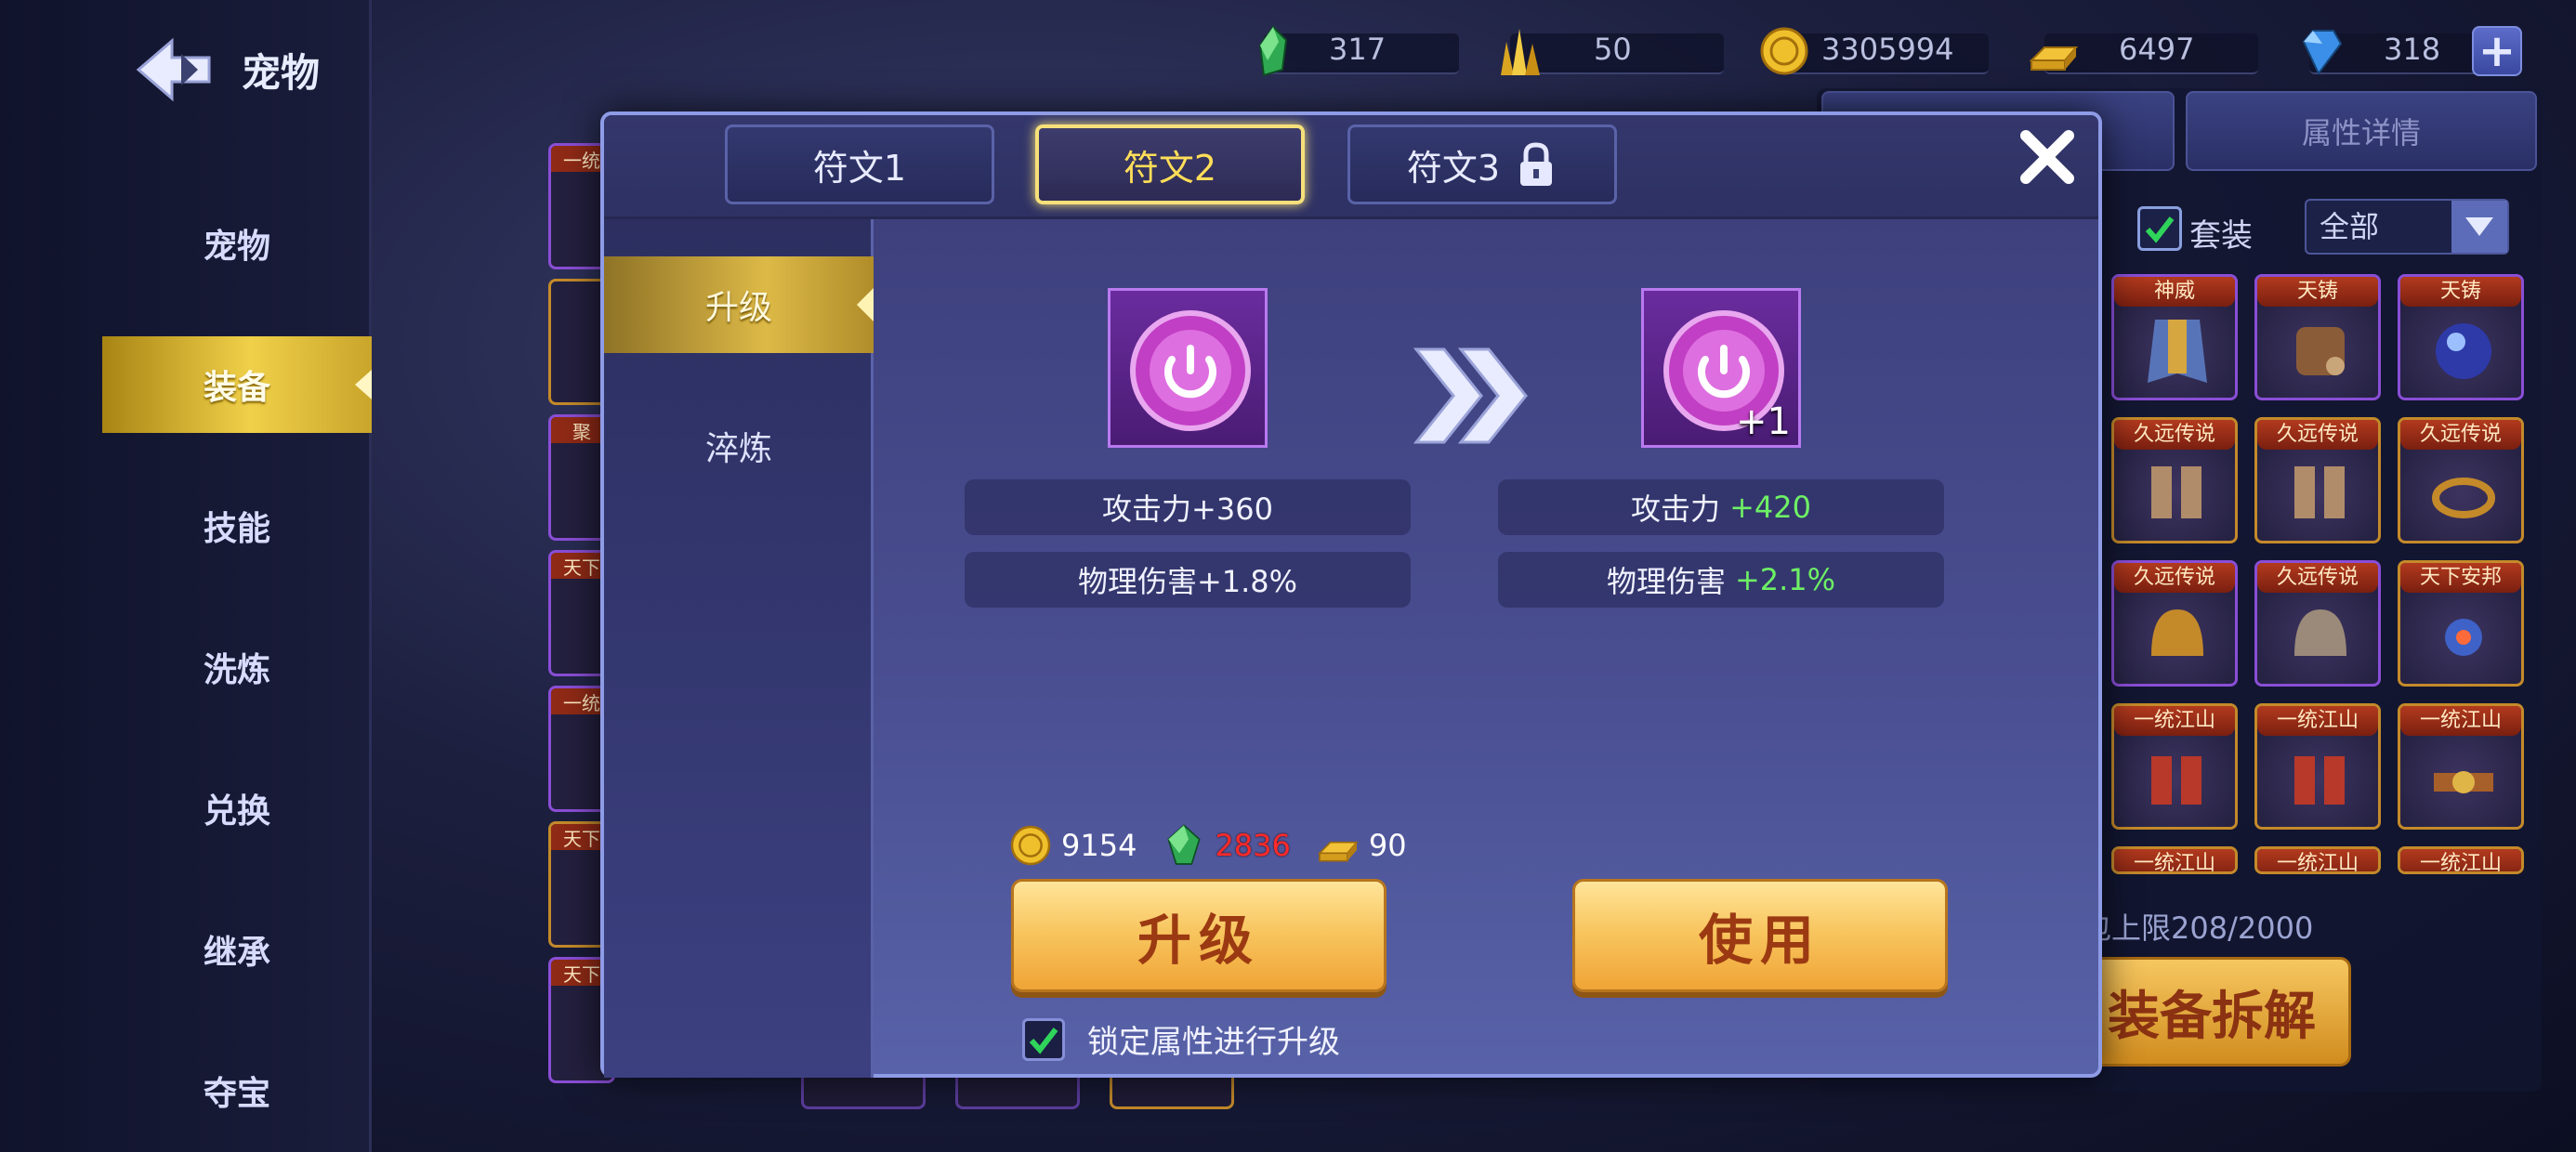  Describe the element at coordinates (1030, 845) in the screenshot. I see `gold-coin-icon` at that location.